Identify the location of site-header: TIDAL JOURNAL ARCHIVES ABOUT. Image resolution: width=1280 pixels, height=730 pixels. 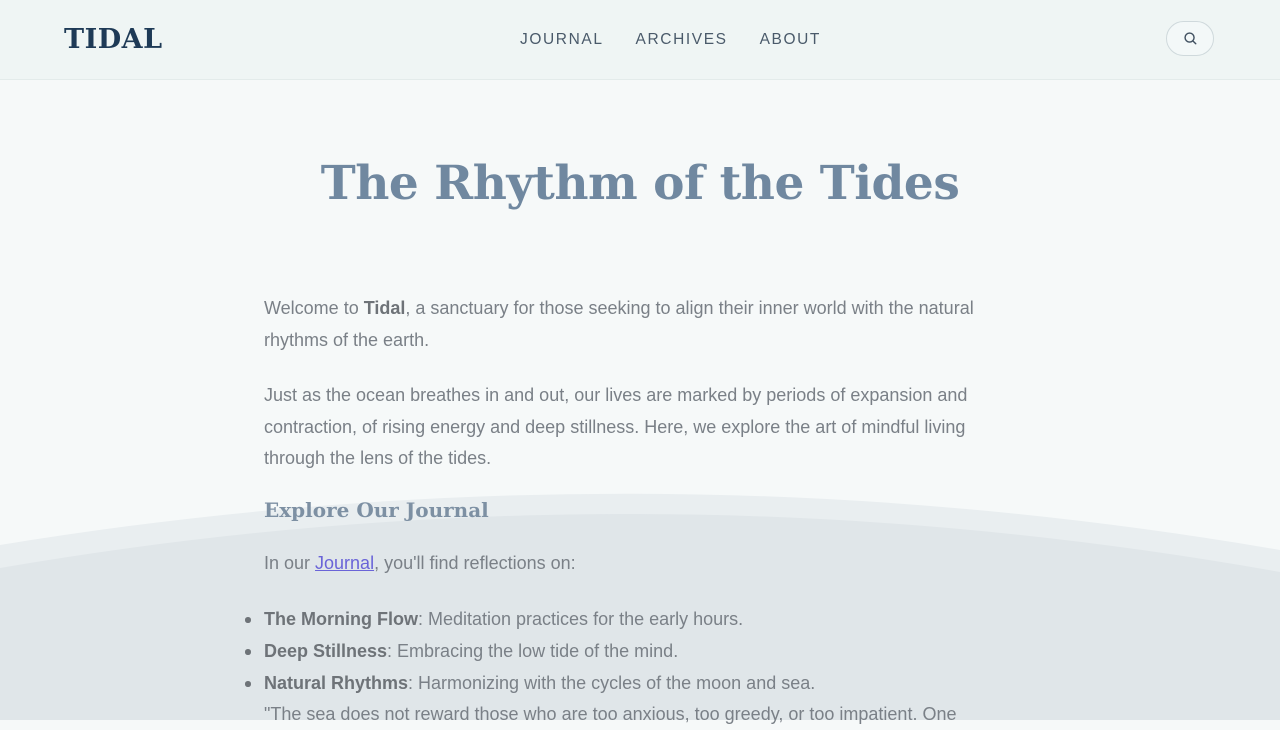
(640, 40).